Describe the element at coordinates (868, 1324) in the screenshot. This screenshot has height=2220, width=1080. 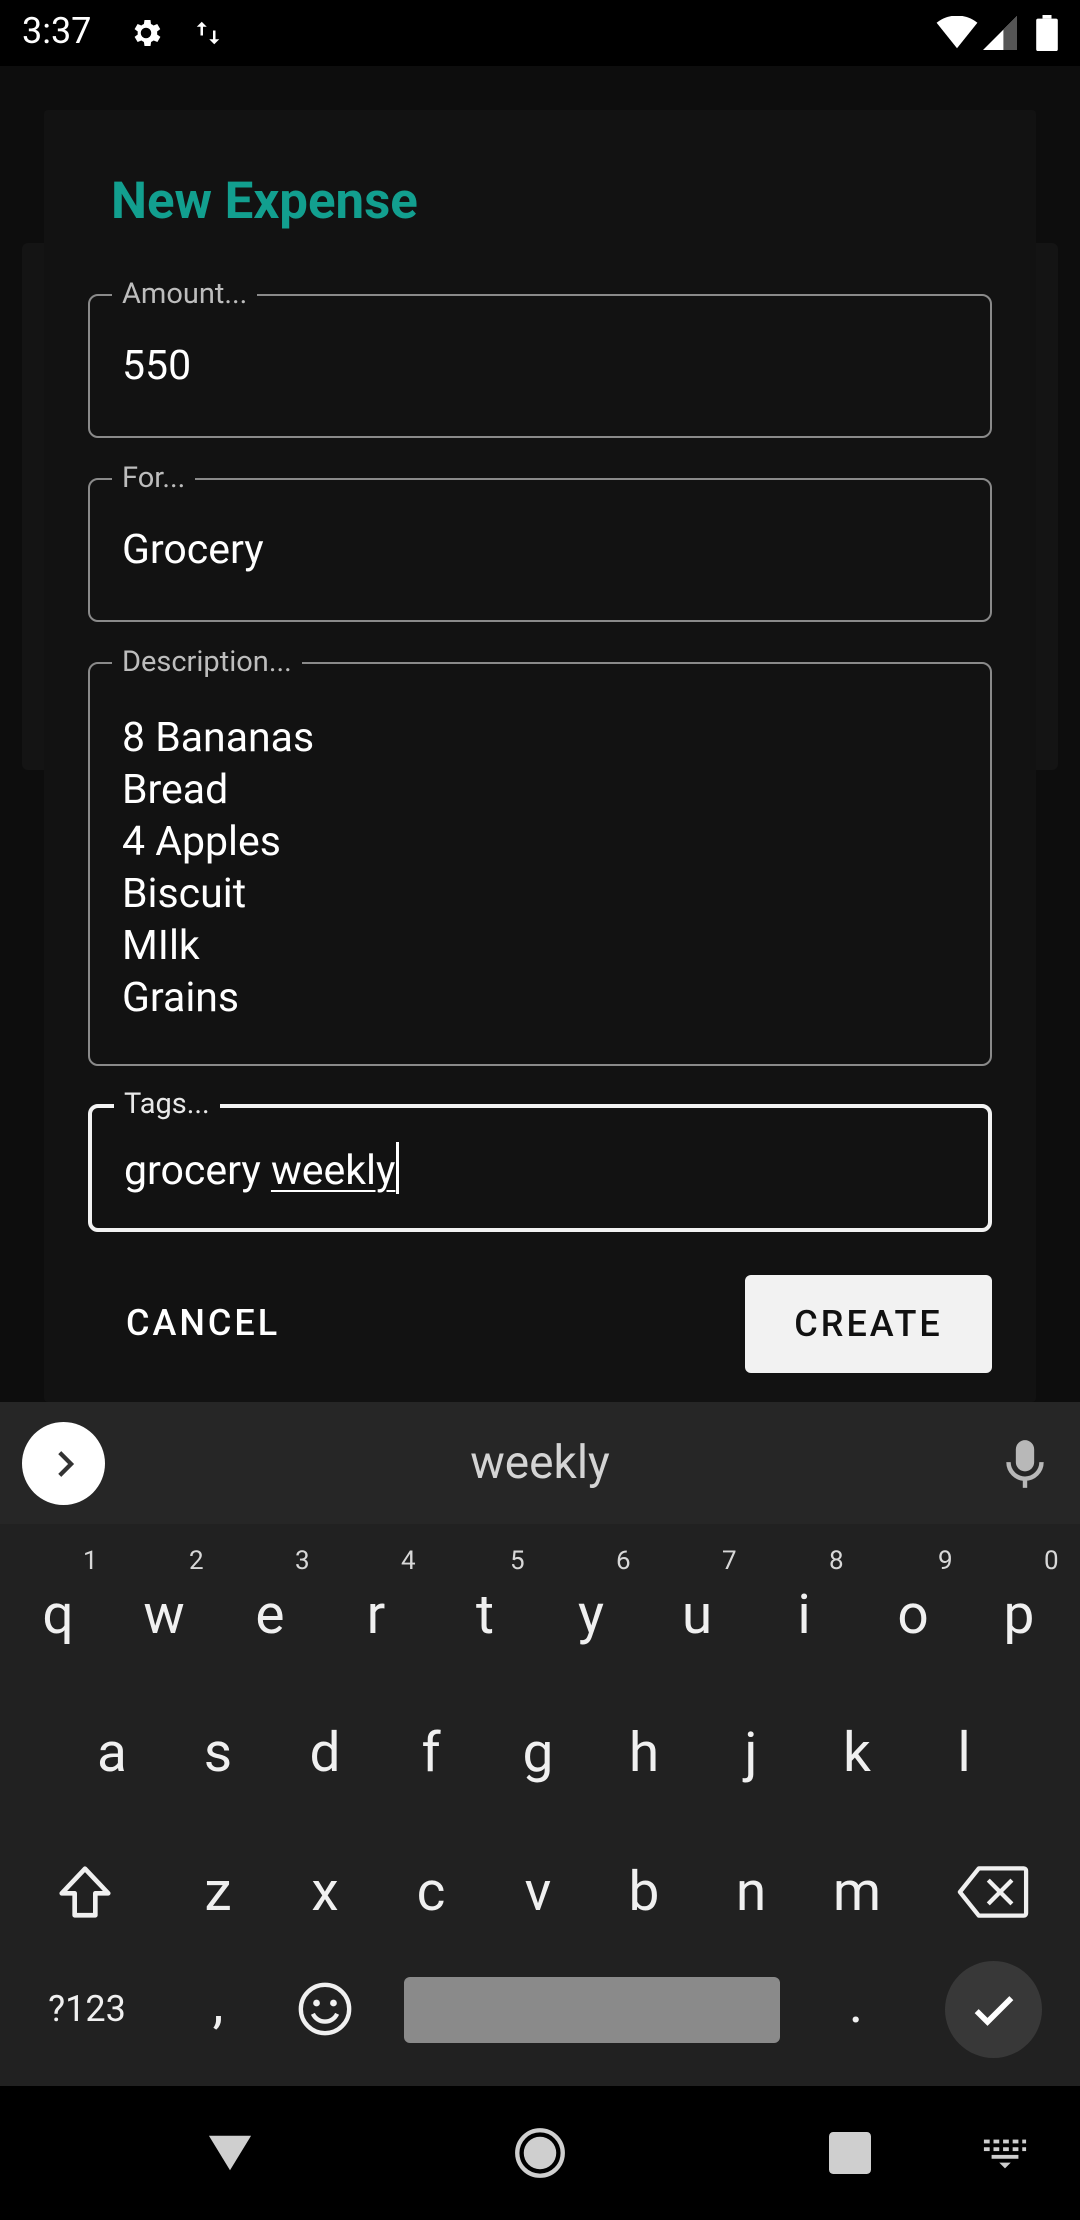
I see `create-button: CREATE` at that location.